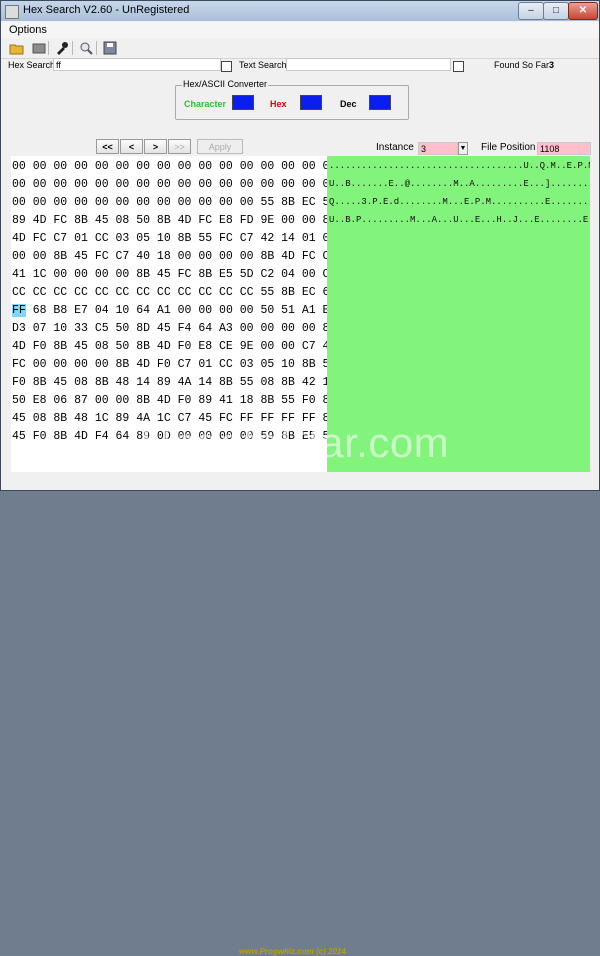 This screenshot has width=600, height=956. Describe the element at coordinates (556, 11) in the screenshot. I see `maximize-button: □` at that location.